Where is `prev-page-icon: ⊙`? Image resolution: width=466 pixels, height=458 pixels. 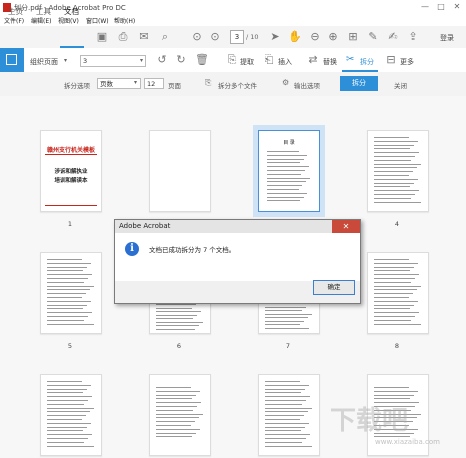 prev-page-icon: ⊙ is located at coordinates (197, 37).